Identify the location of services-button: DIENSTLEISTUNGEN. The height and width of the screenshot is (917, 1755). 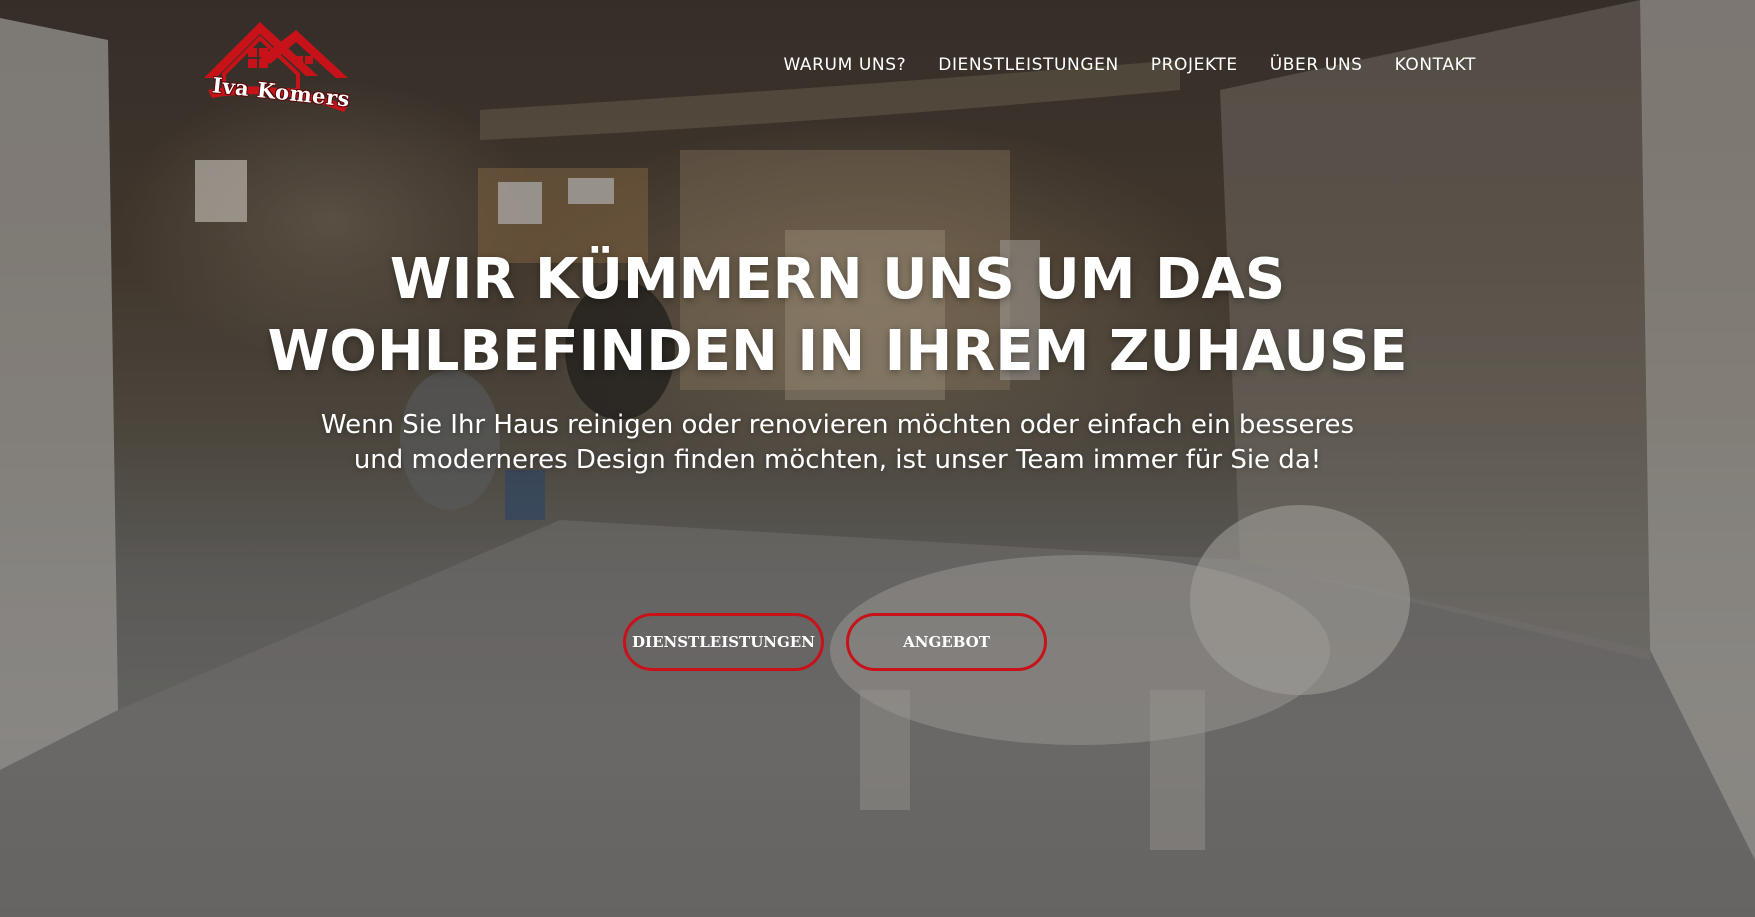
(723, 642).